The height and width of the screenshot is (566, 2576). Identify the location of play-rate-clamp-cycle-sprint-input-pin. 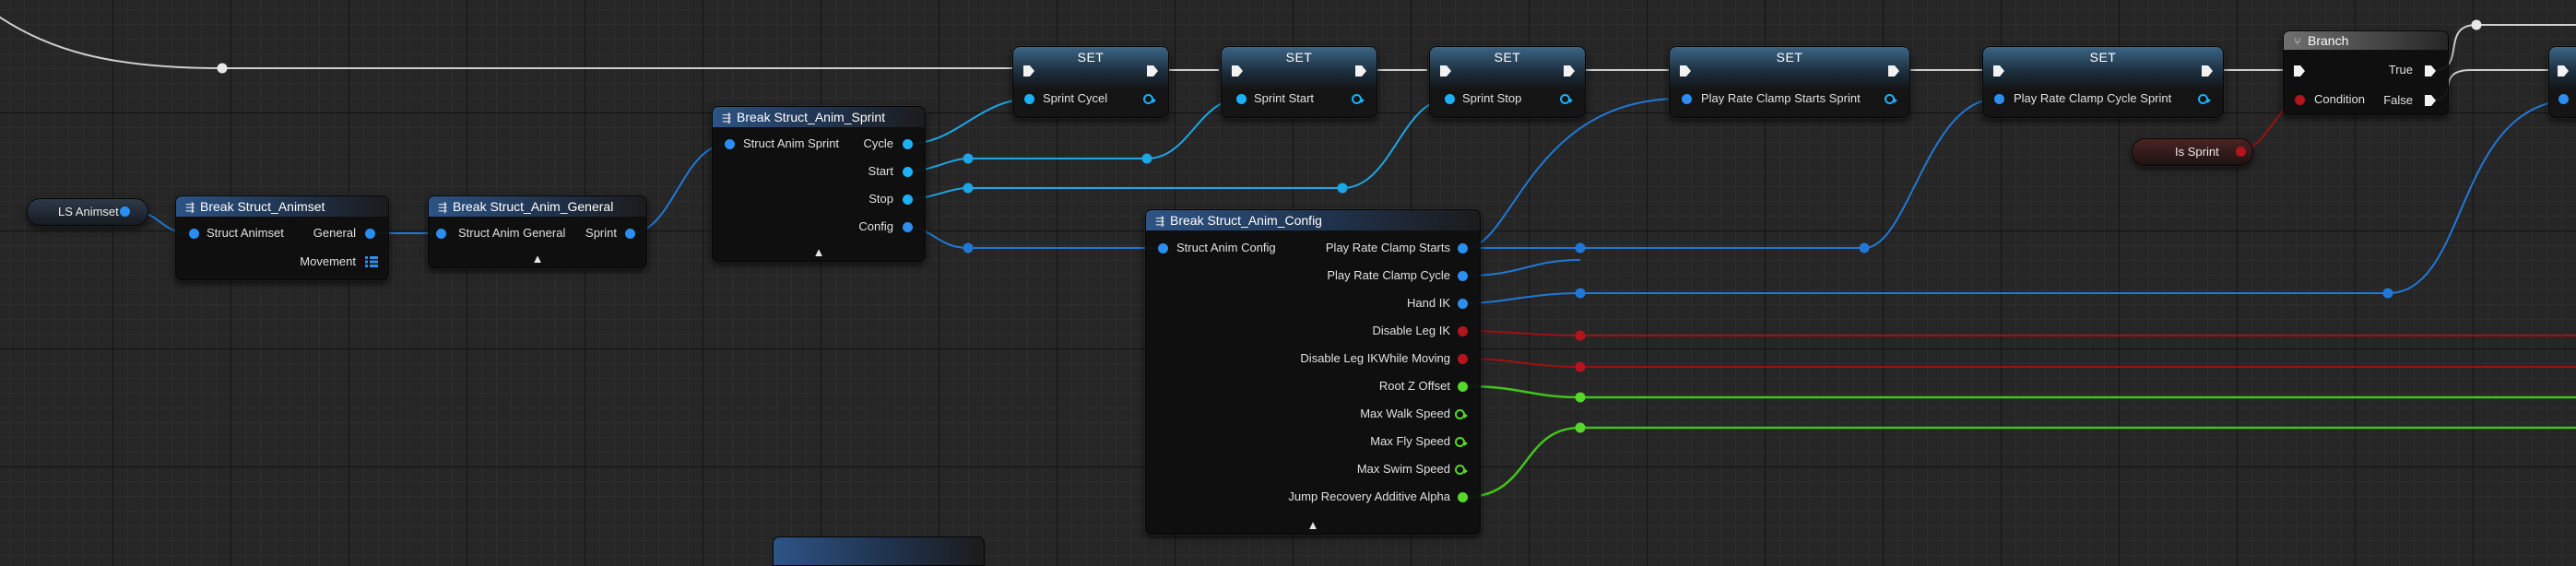
(1999, 99).